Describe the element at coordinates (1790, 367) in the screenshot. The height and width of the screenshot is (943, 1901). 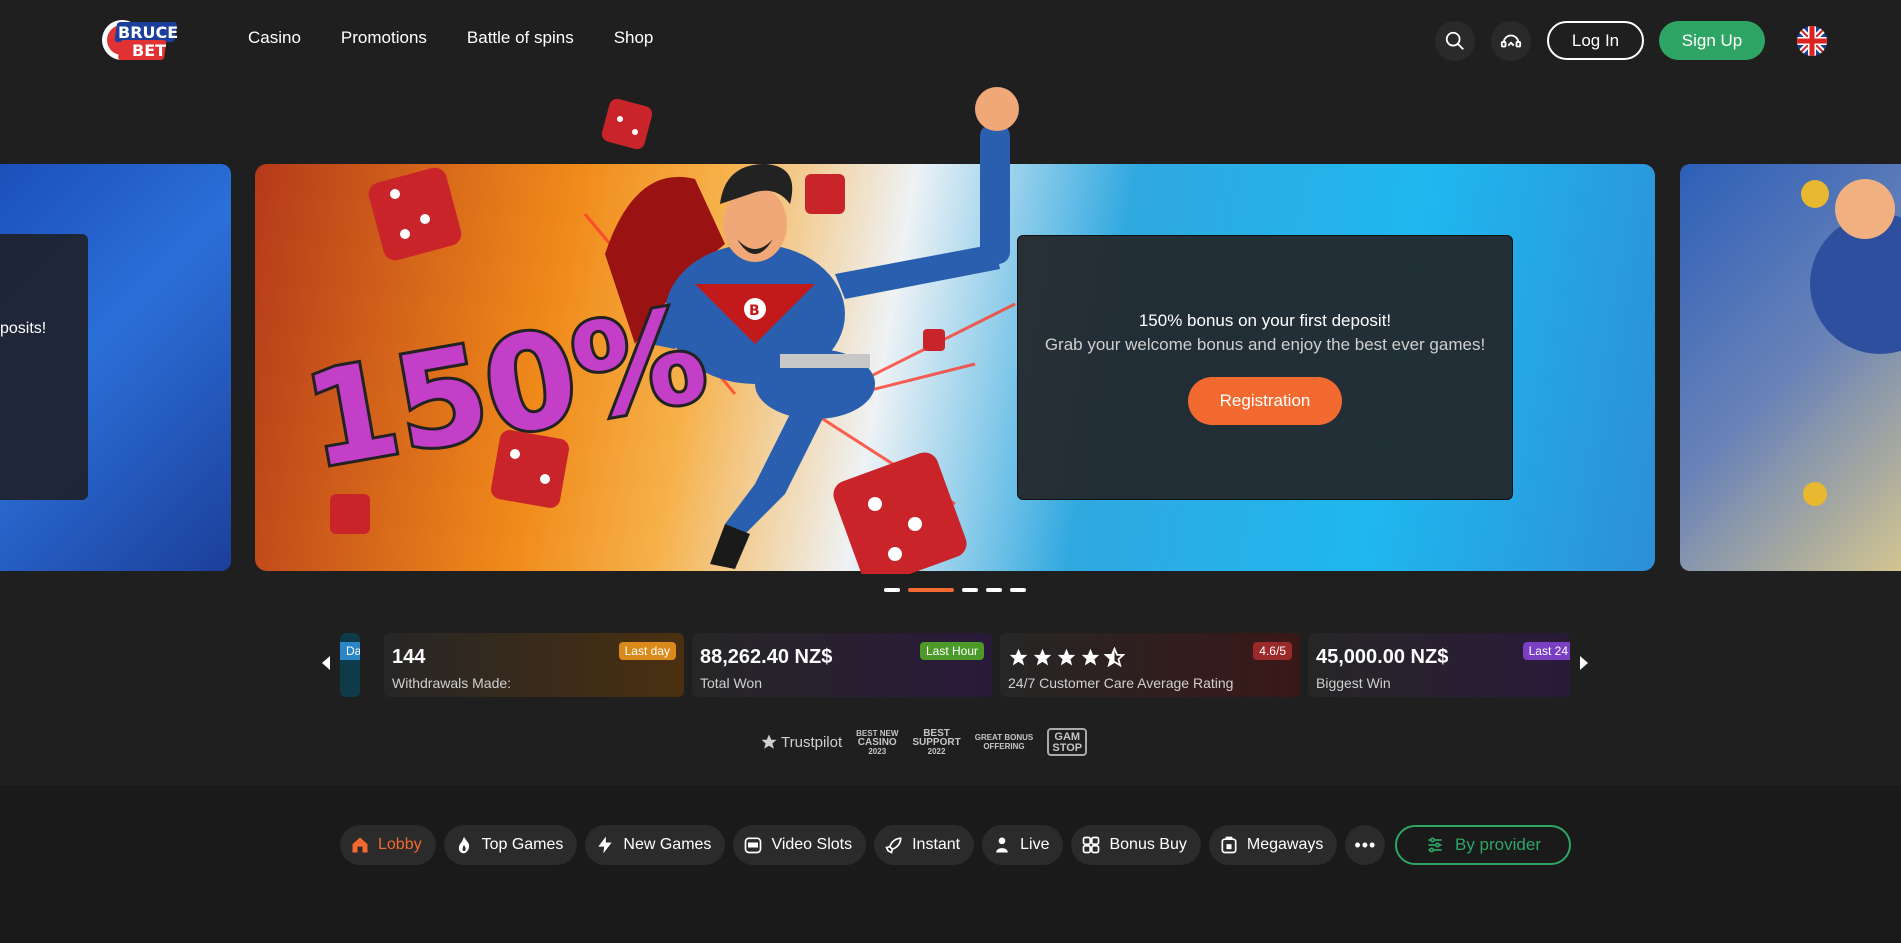
I see `carousel-slide-next` at that location.